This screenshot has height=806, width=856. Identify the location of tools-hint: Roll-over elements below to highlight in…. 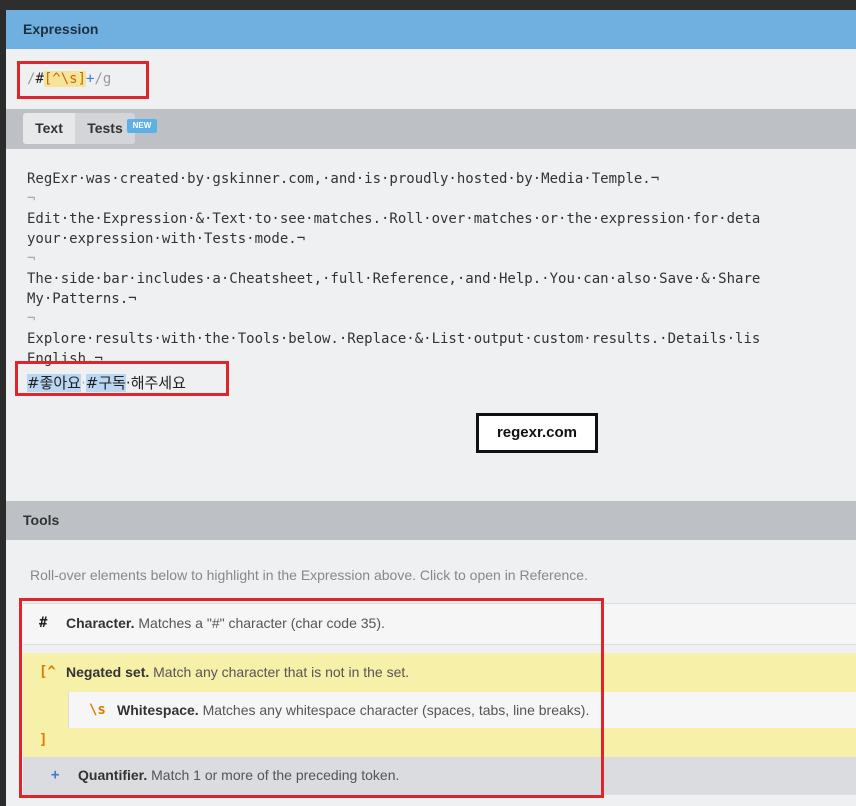
(309, 575).